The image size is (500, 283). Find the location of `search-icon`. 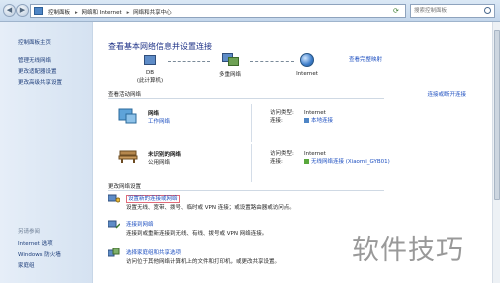

search-icon is located at coordinates (487, 10).